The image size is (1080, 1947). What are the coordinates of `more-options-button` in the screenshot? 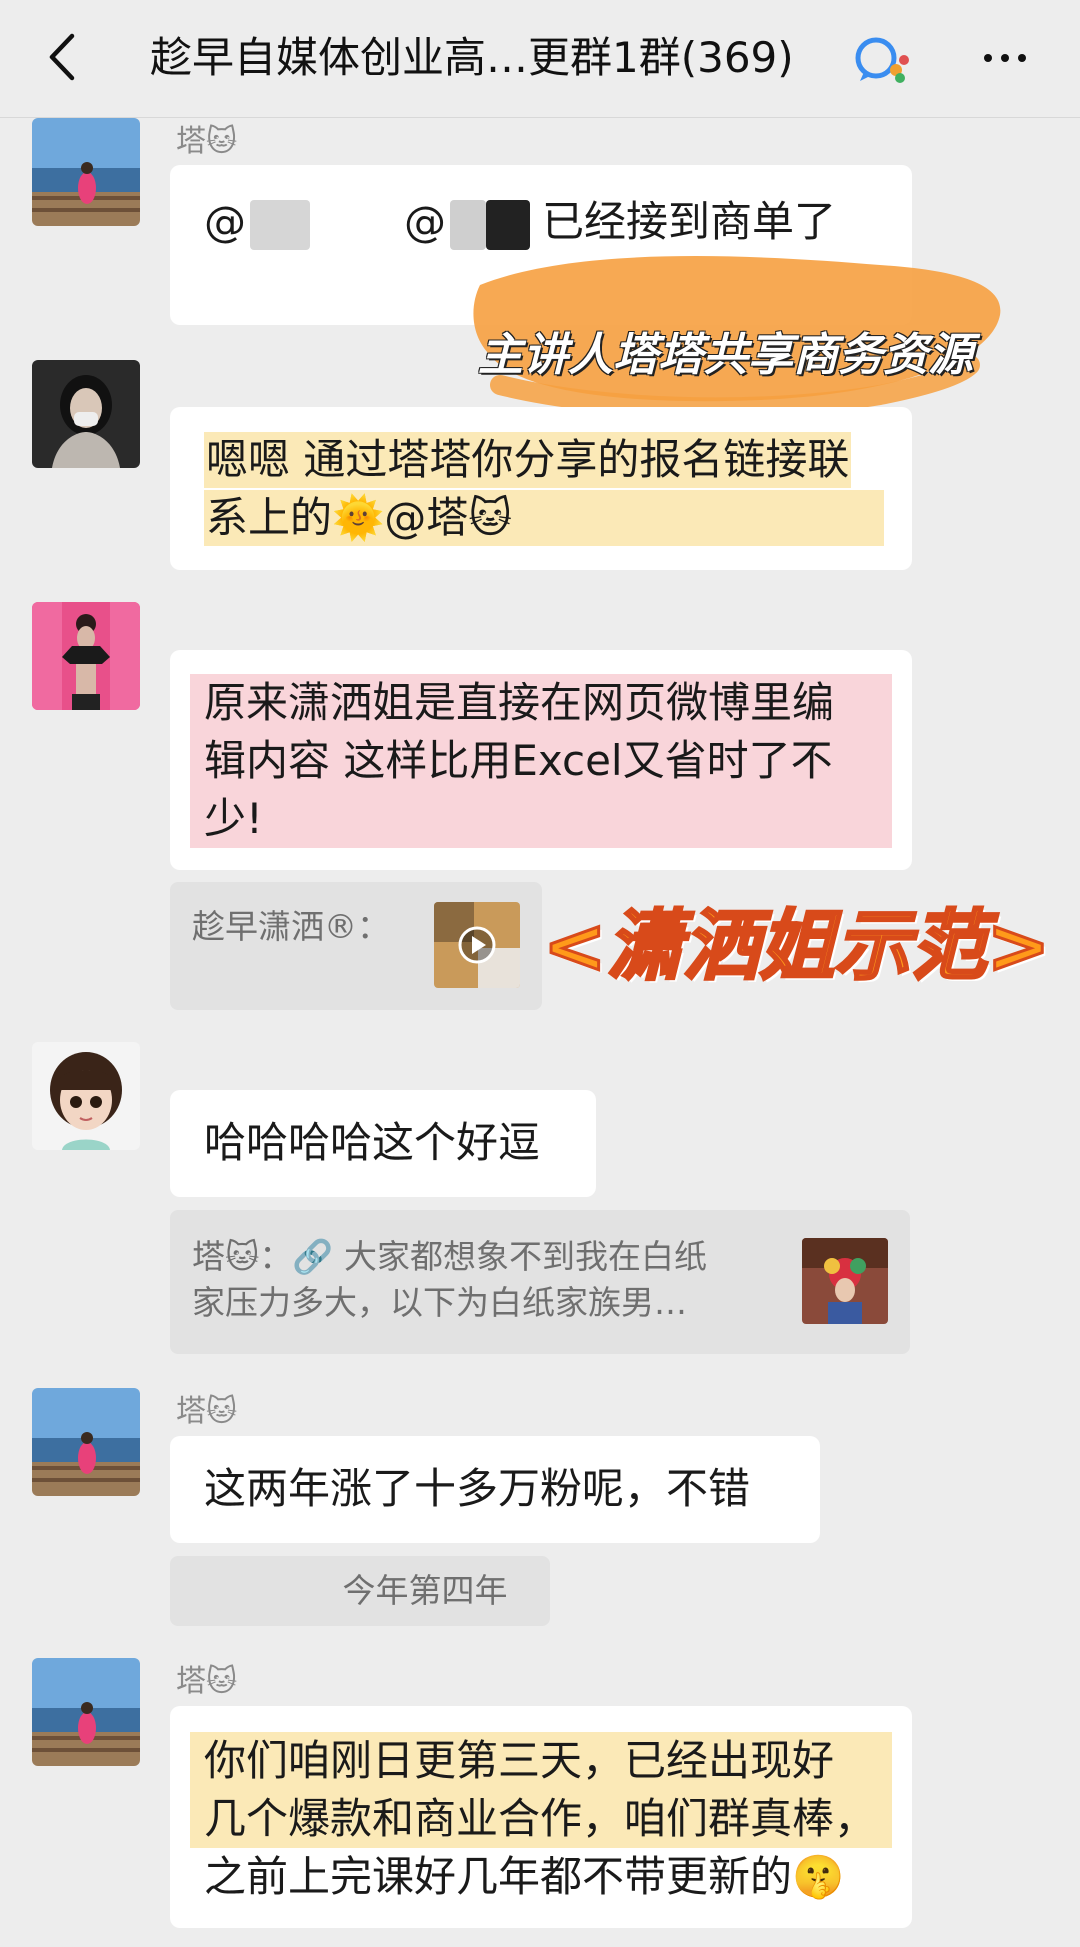 It's located at (1005, 58).